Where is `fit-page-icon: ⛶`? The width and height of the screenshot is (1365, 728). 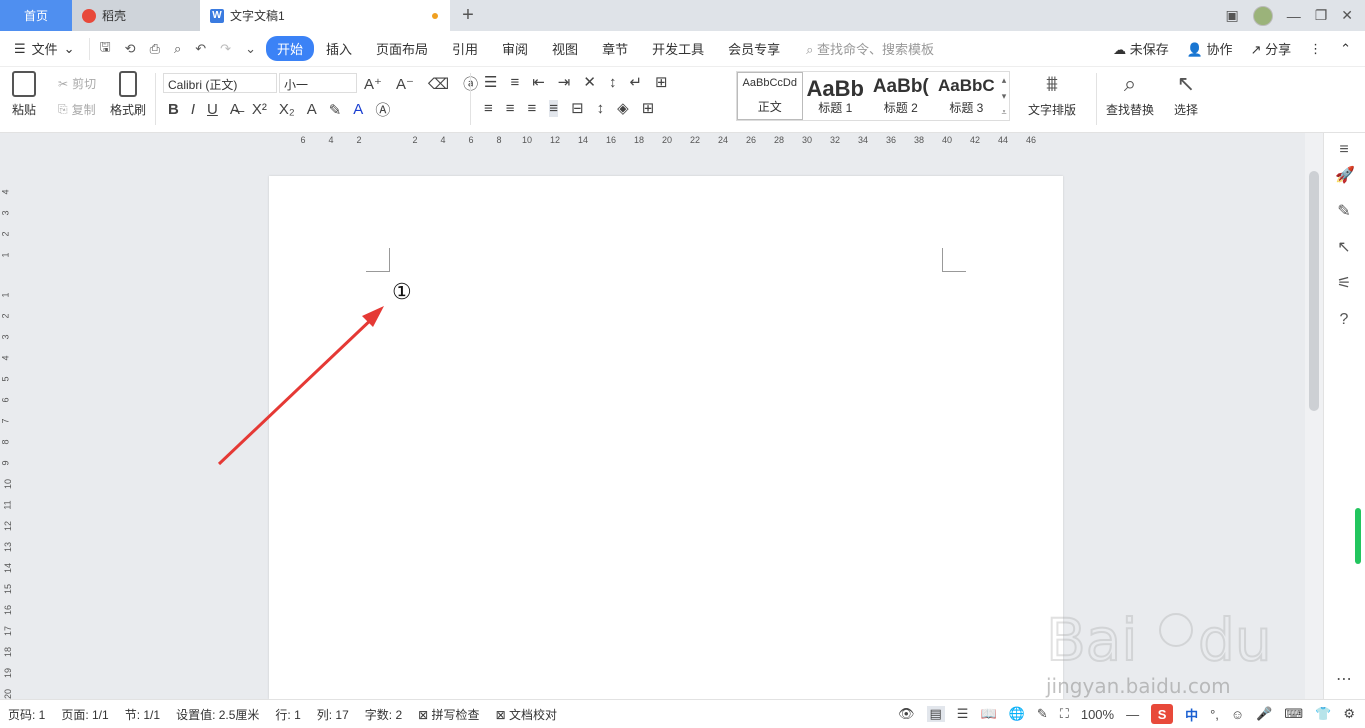 fit-page-icon: ⛶ is located at coordinates (1064, 714).